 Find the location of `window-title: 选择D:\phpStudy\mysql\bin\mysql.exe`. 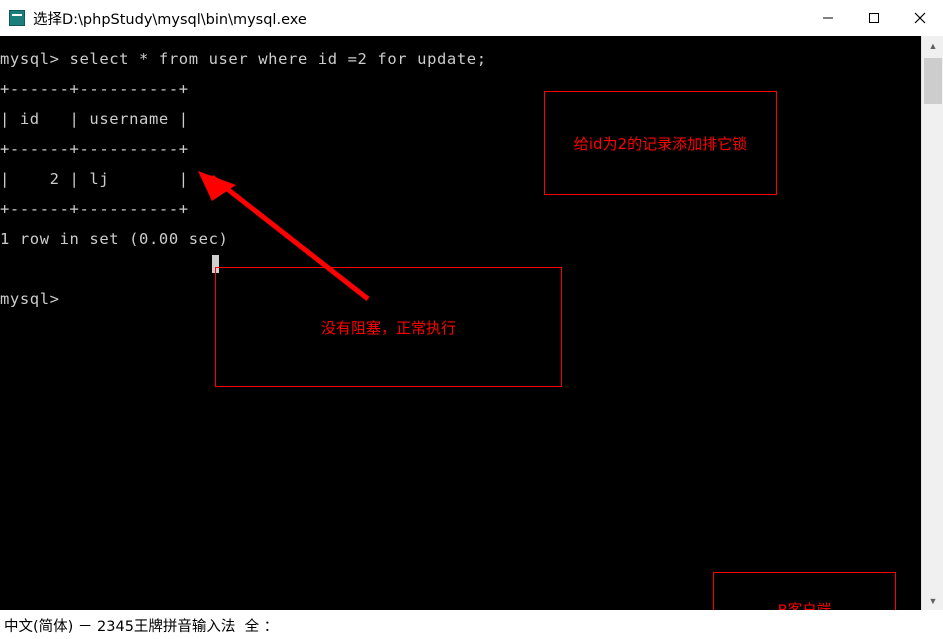

window-title: 选择D:\phpStudy\mysql\bin\mysql.exe is located at coordinates (170, 19).